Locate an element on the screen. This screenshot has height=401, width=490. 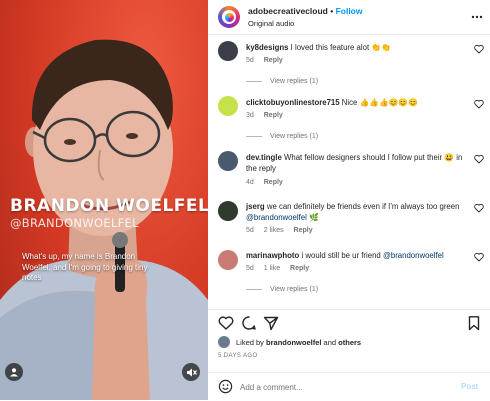
header-user-line: adobecreativecloud • Follow is located at coordinates (305, 11).